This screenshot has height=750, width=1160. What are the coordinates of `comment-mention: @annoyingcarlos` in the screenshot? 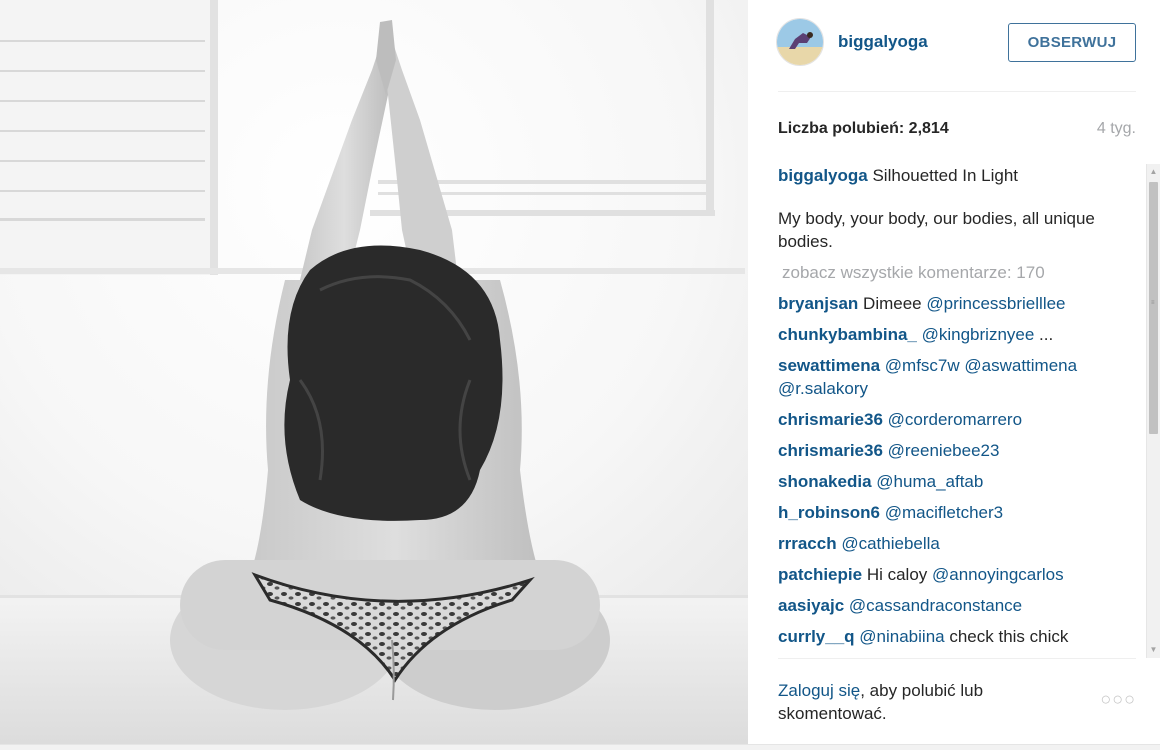 It's located at (998, 574).